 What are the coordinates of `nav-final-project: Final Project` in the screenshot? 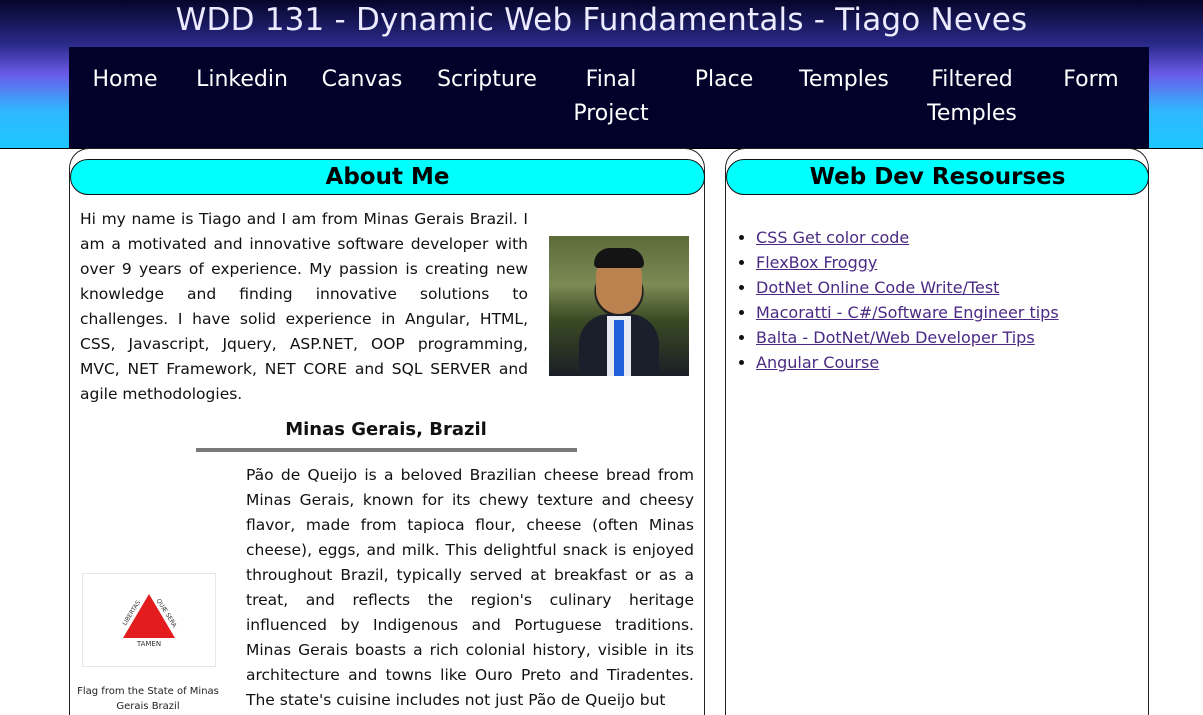 It's located at (611, 97).